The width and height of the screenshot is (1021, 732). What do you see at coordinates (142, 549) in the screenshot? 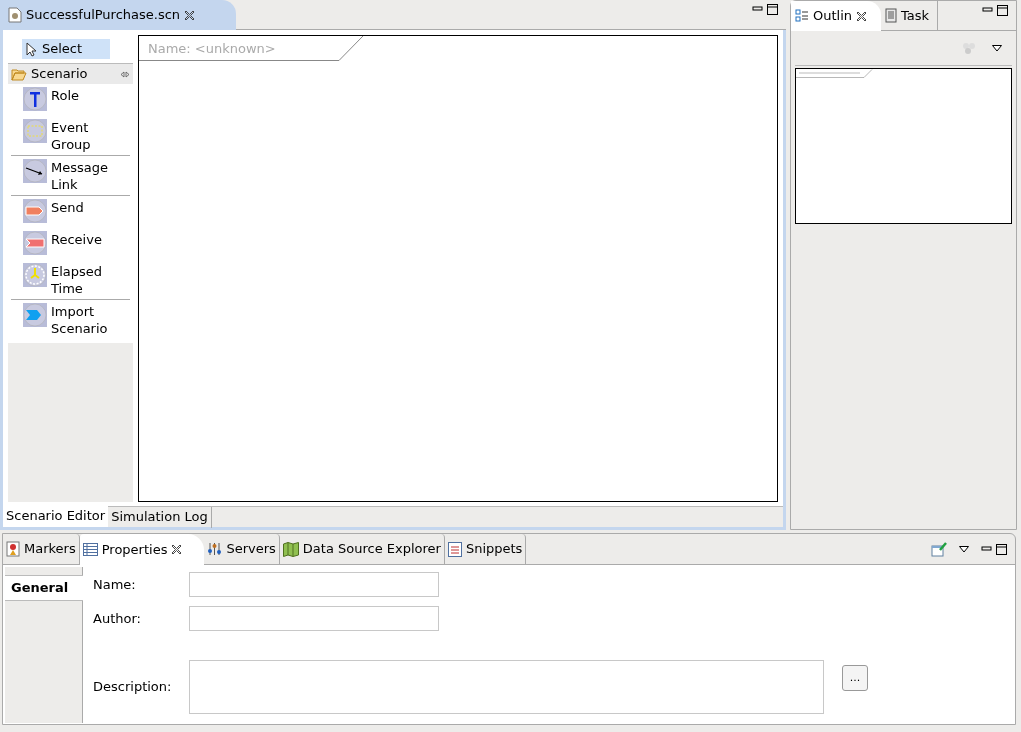
I see `view-tab: Properties` at bounding box center [142, 549].